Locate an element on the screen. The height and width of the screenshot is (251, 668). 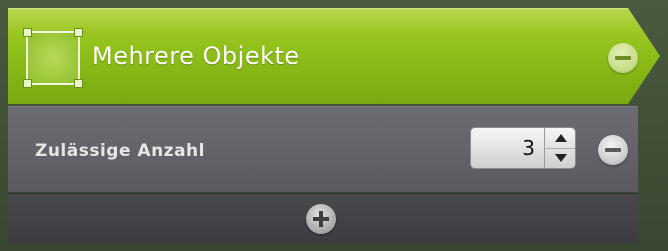
setting-label: Zulässige Anzahl is located at coordinates (120, 151).